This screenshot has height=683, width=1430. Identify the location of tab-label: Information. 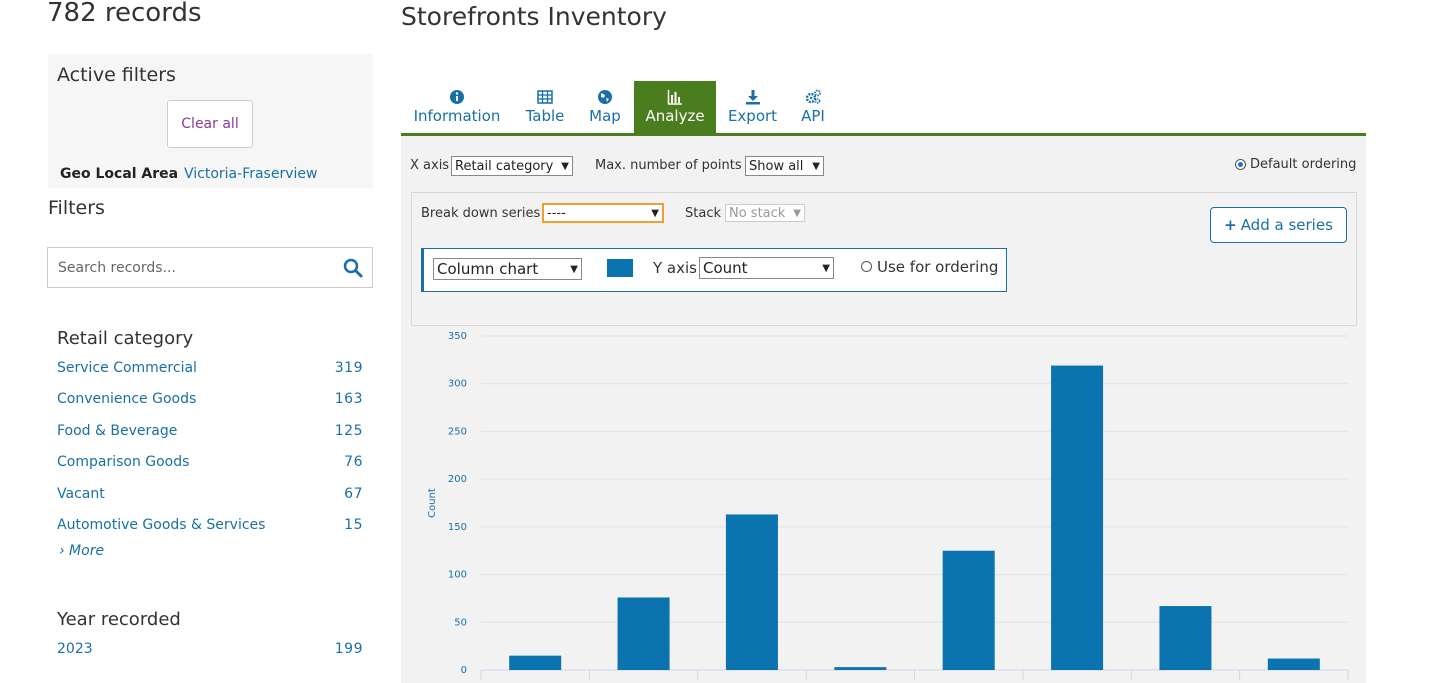
(457, 116).